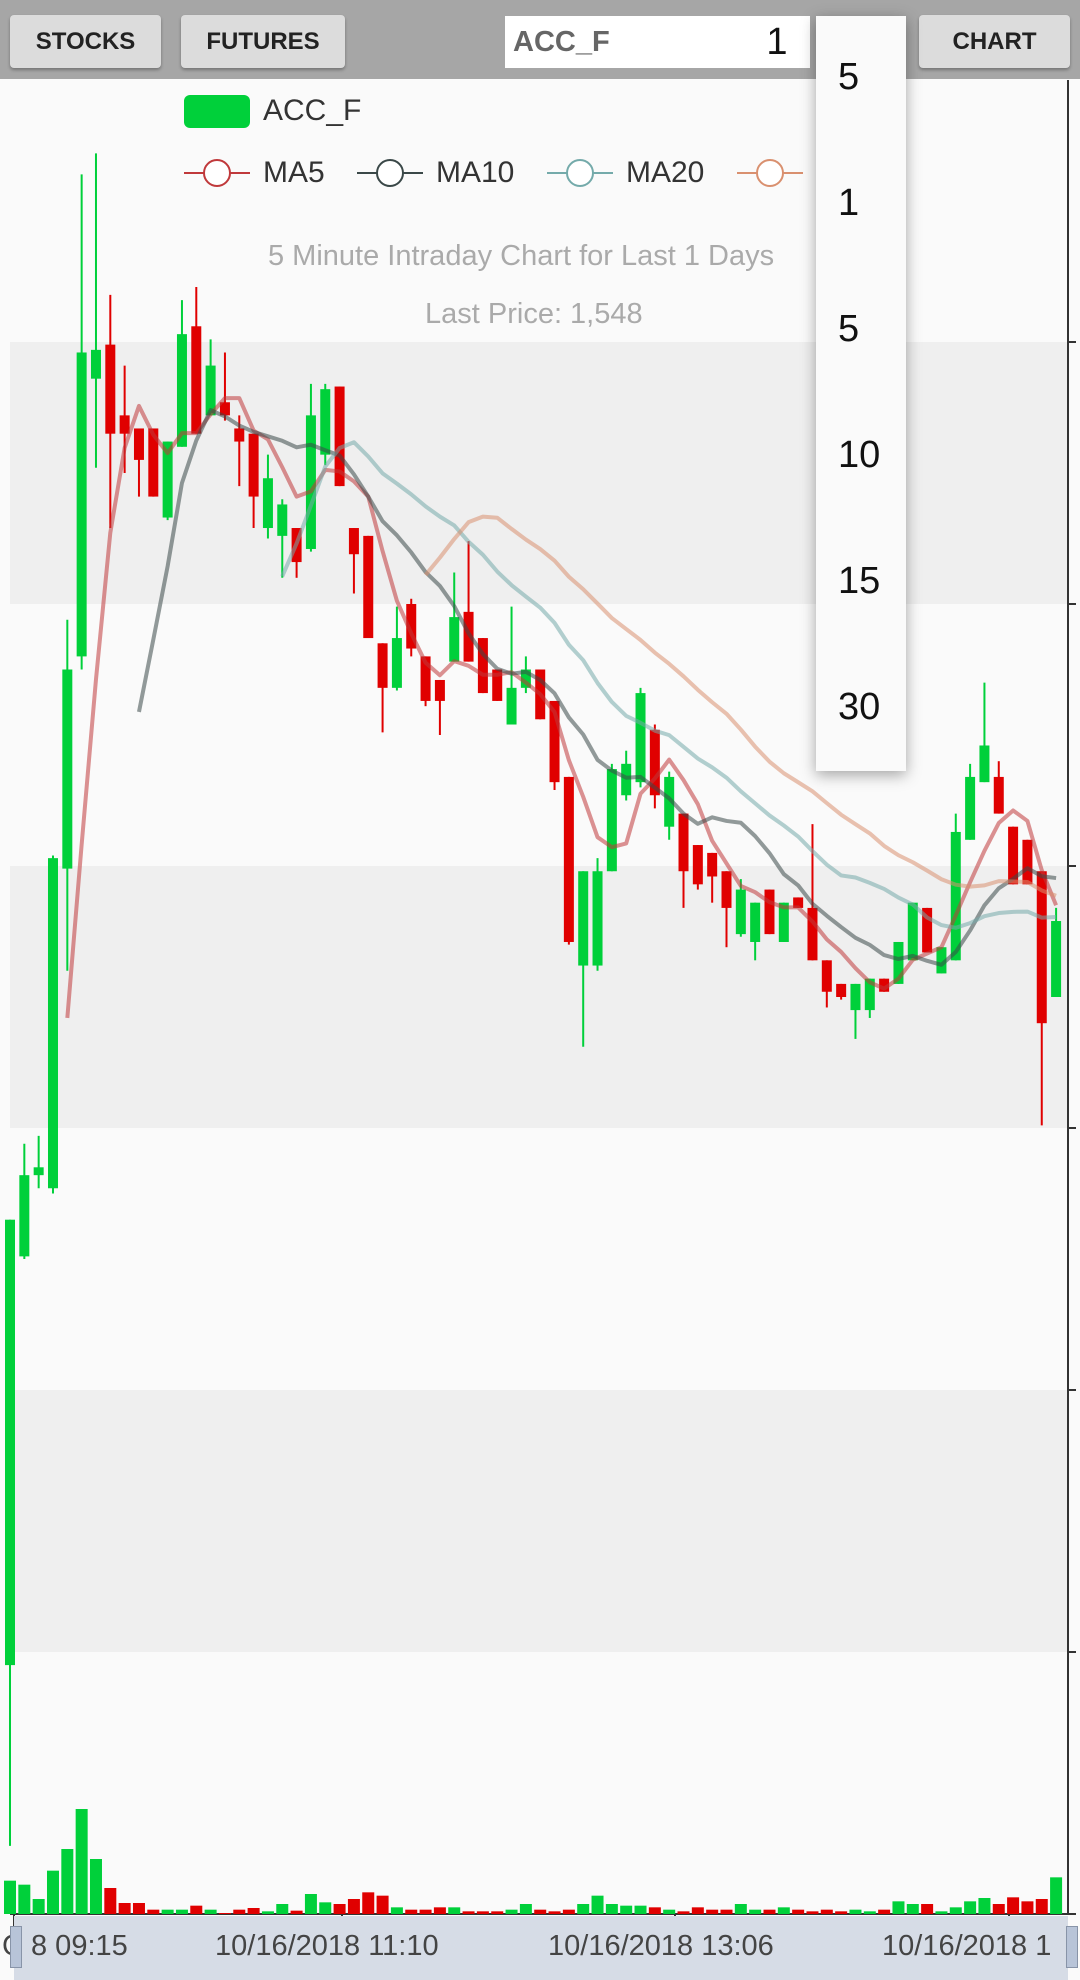 The height and width of the screenshot is (1980, 1080). Describe the element at coordinates (770, 173) in the screenshot. I see `ma30-legend-icon` at that location.